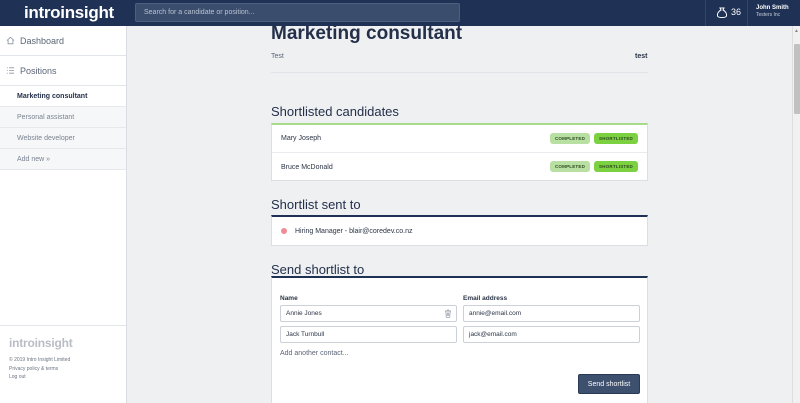  I want to click on sent-to-title: Shortlist sent to, so click(316, 204).